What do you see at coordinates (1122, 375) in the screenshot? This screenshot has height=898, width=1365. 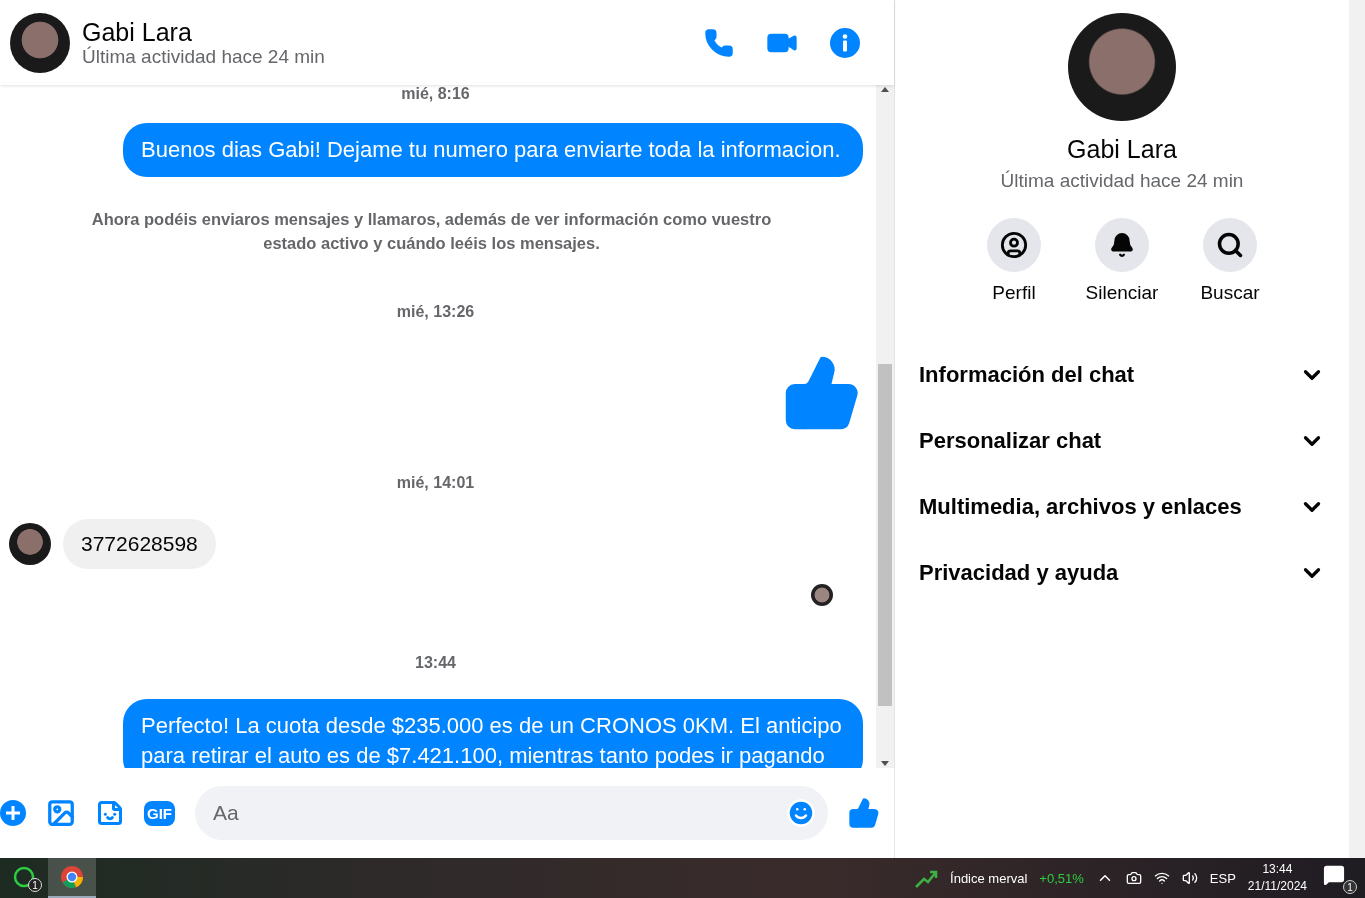 I see `section-header: Información del chat` at bounding box center [1122, 375].